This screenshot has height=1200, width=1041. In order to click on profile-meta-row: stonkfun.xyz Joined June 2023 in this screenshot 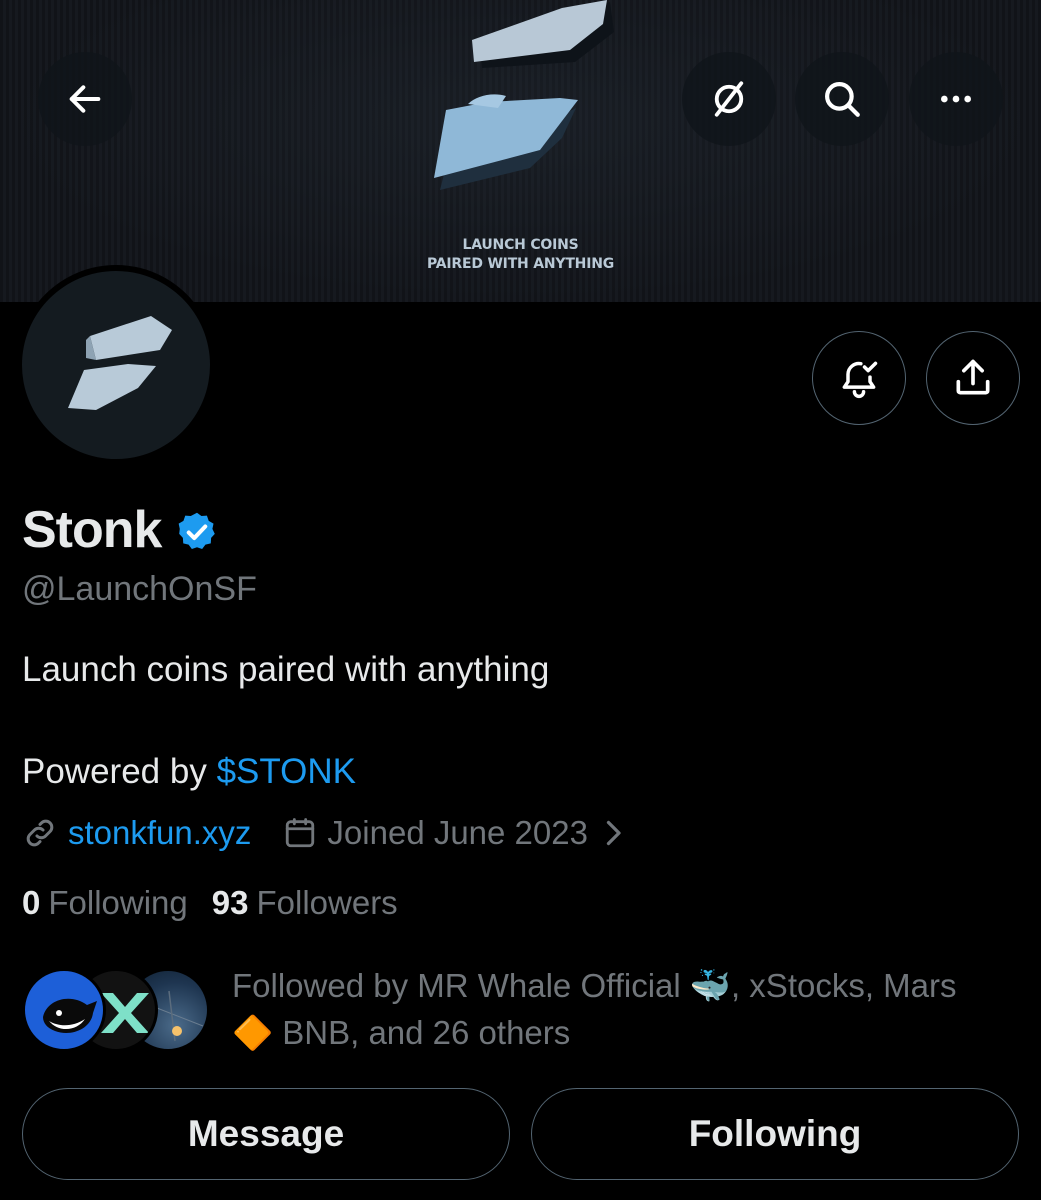, I will do `click(323, 833)`.